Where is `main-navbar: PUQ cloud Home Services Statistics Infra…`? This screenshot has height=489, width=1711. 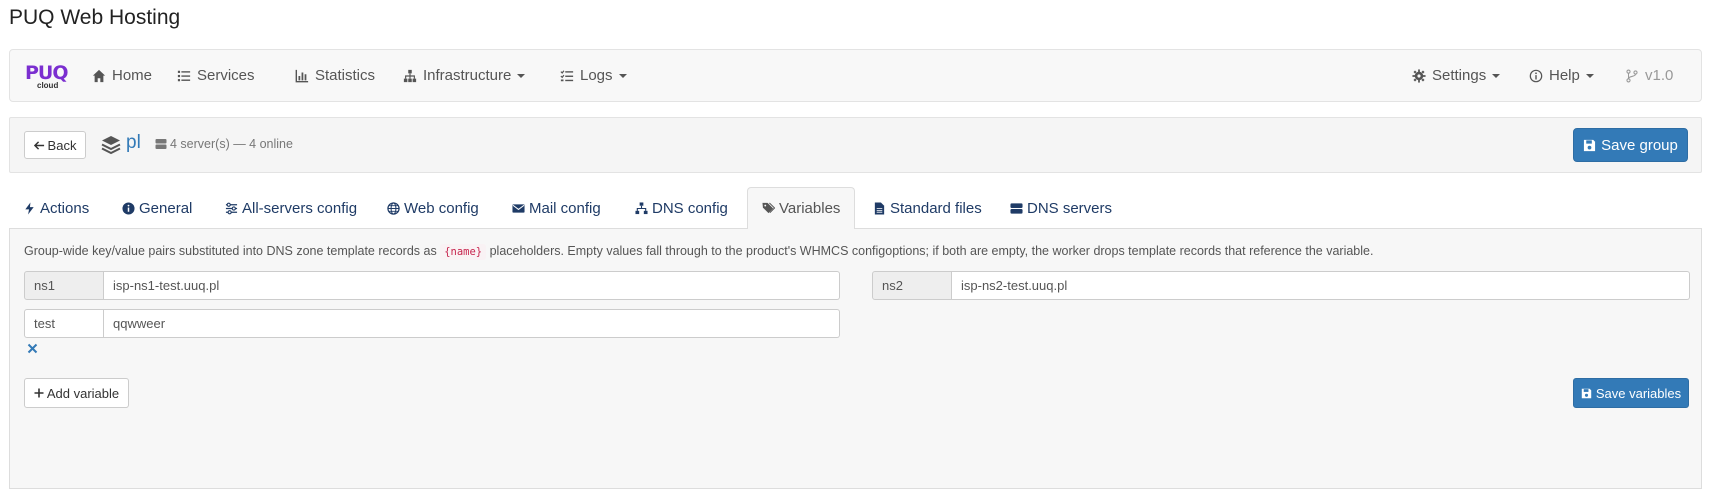
main-navbar: PUQ cloud Home Services Statistics Infra… is located at coordinates (855, 75).